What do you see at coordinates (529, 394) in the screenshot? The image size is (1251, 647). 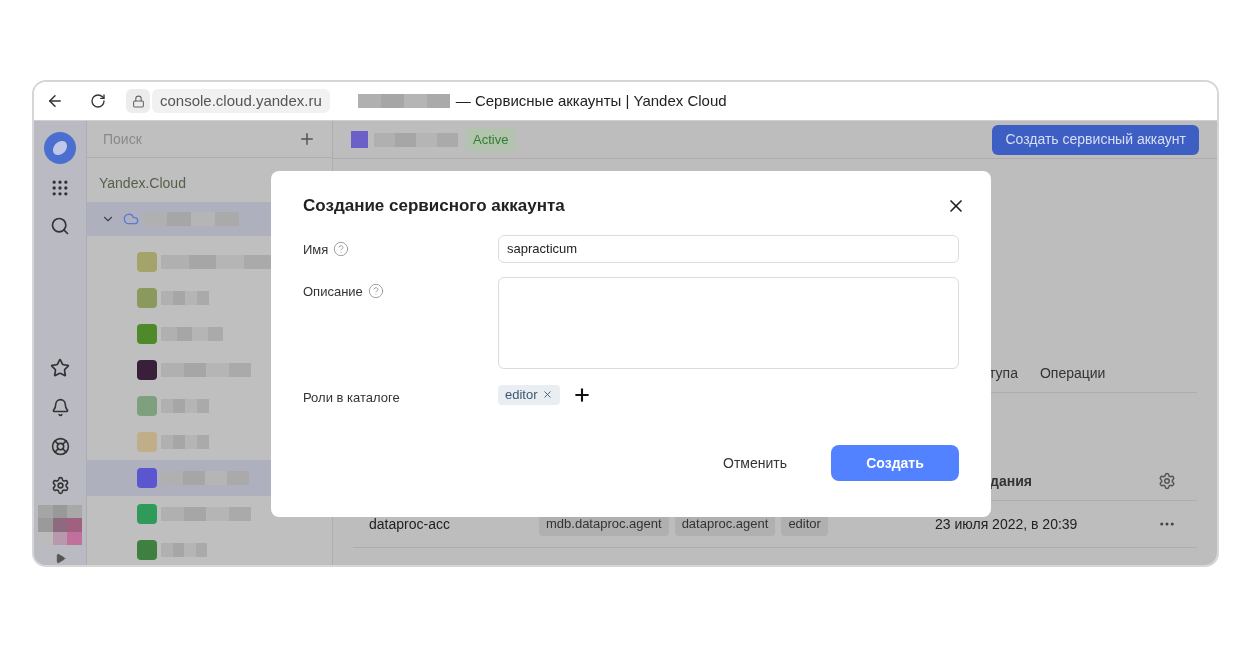 I see `role-chip: editor` at bounding box center [529, 394].